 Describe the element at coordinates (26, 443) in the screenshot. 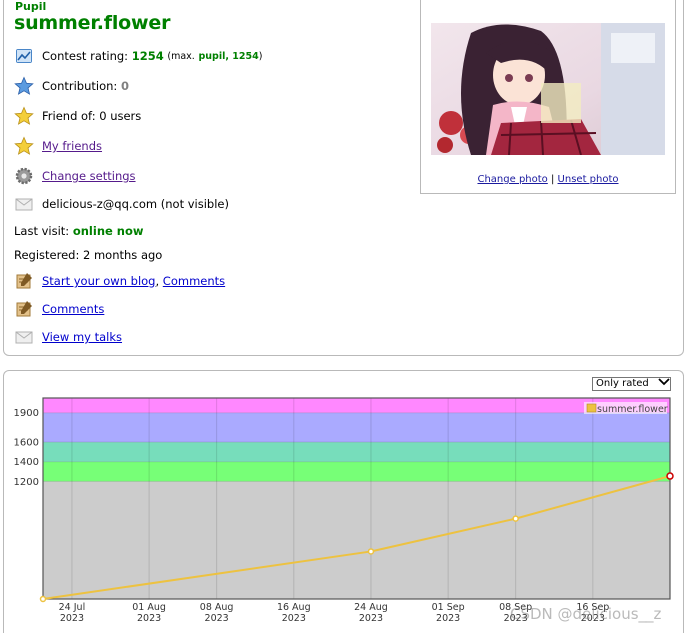

I see `y-tick-label: 1600` at that location.